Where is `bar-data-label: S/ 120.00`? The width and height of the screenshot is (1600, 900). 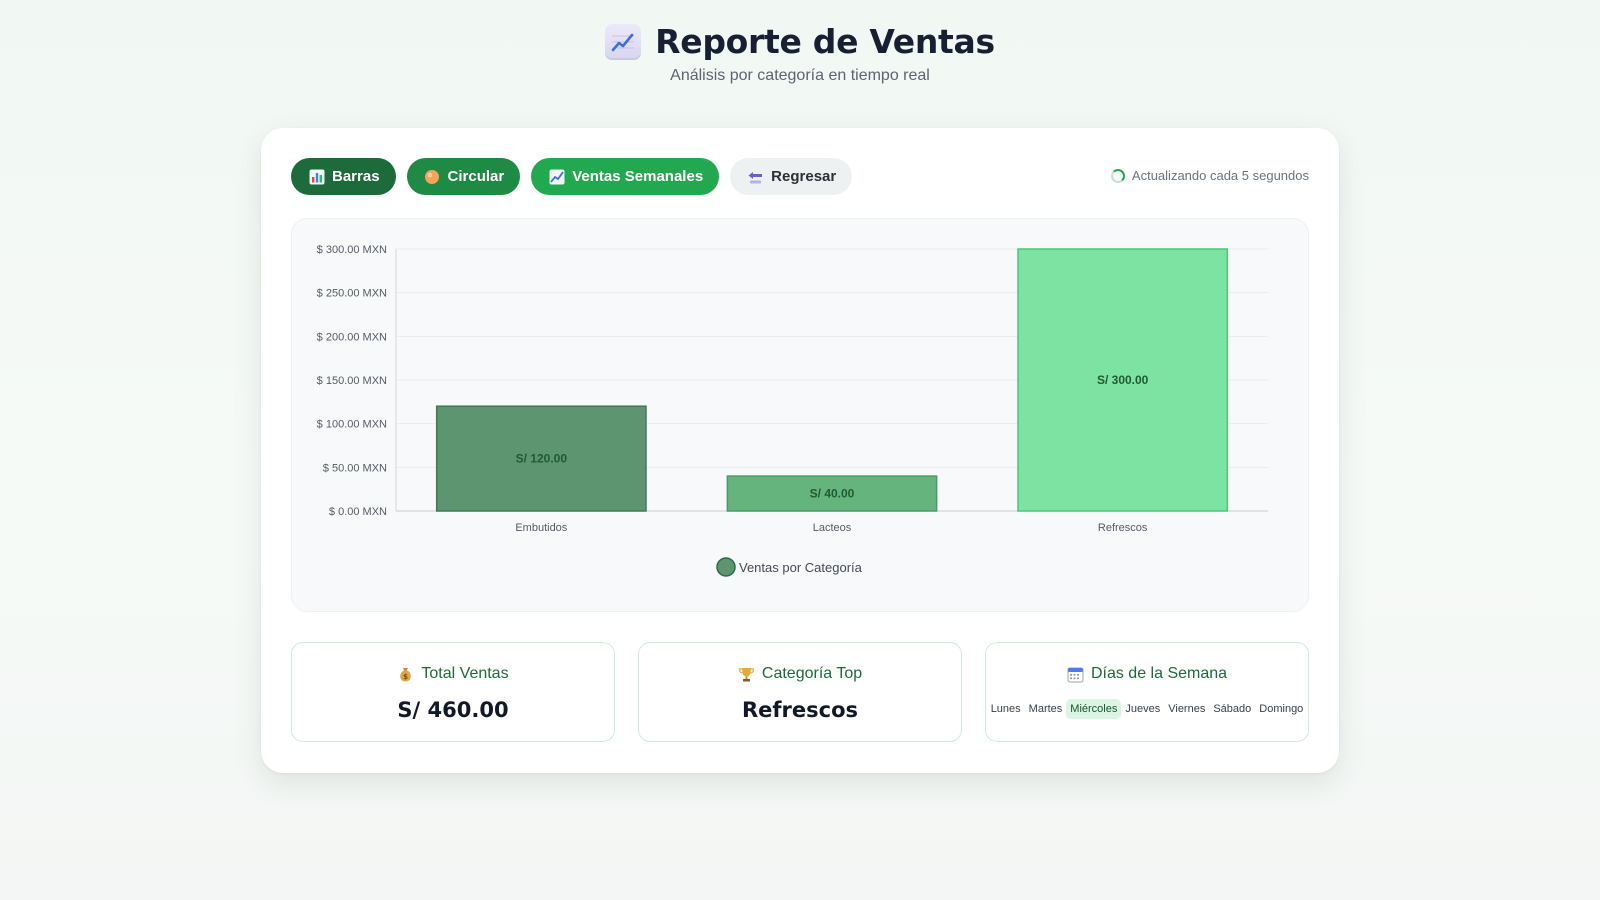 bar-data-label: S/ 120.00 is located at coordinates (542, 459).